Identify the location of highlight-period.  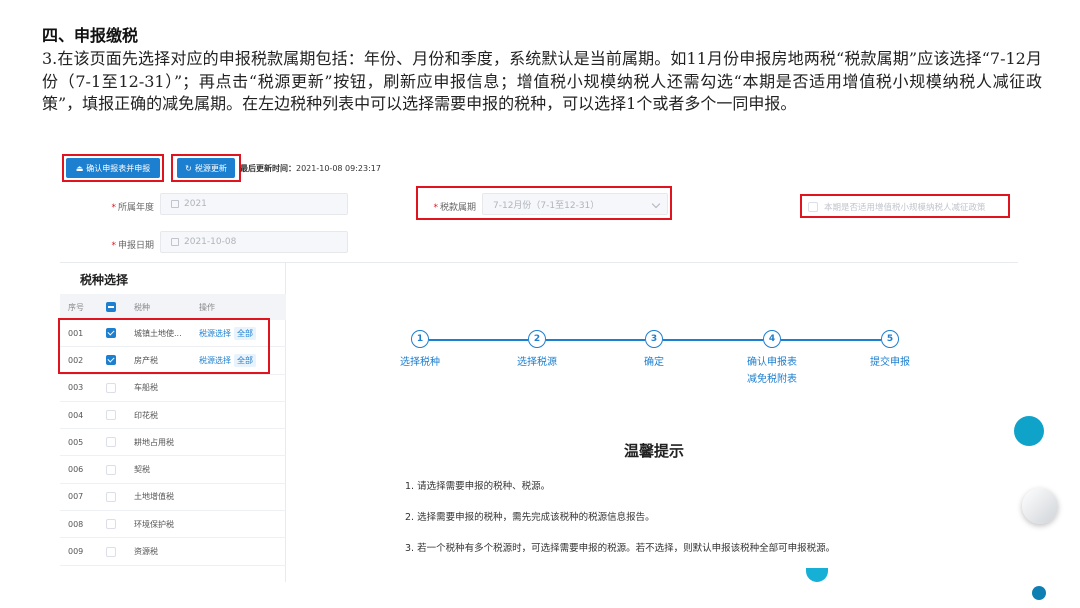
(544, 203).